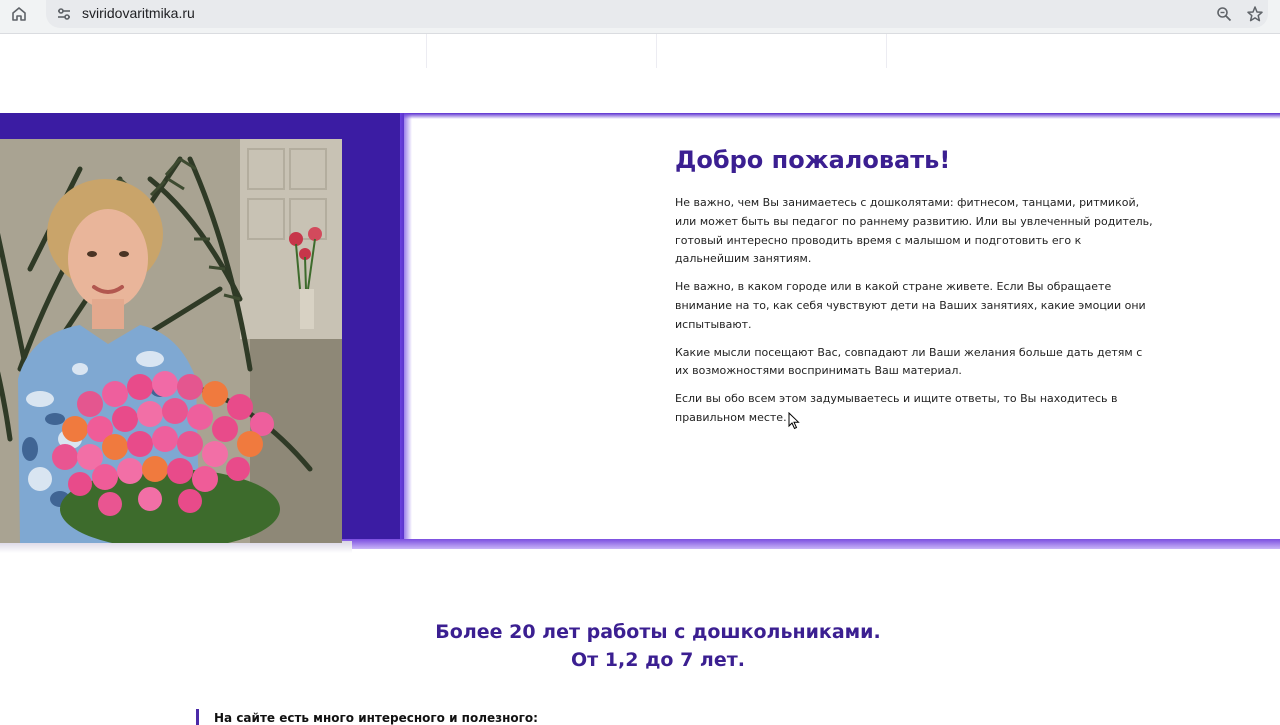 The width and height of the screenshot is (1280, 725). I want to click on note-accent-bar, so click(197, 717).